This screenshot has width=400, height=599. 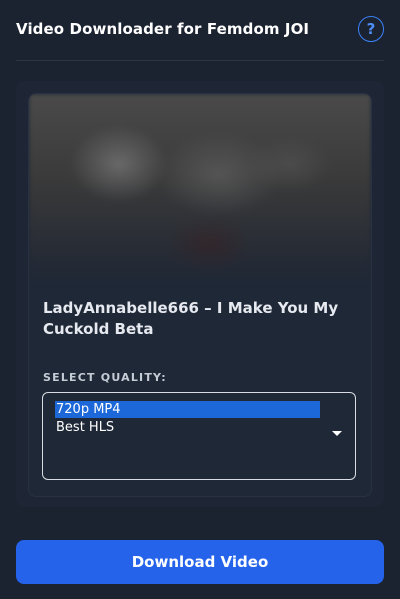 I want to click on help-icon: ?, so click(x=371, y=29).